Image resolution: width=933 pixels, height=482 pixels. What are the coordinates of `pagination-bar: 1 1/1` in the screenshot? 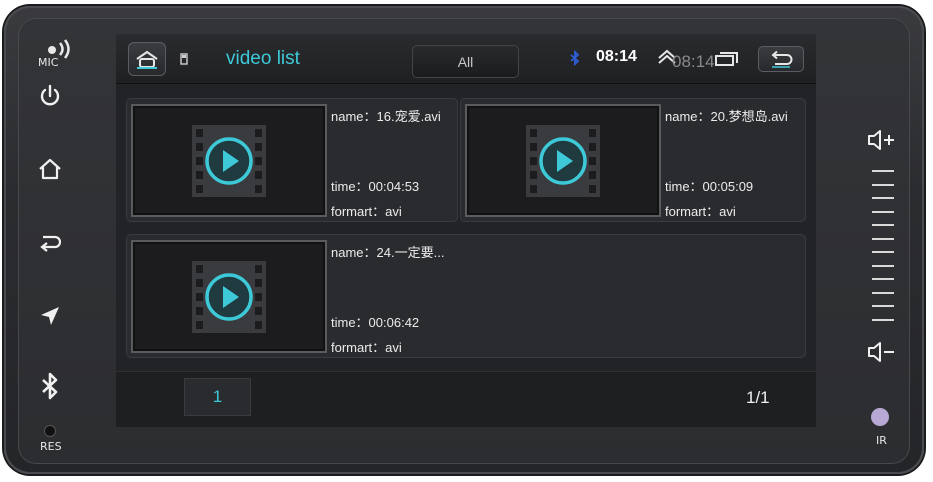 It's located at (466, 399).